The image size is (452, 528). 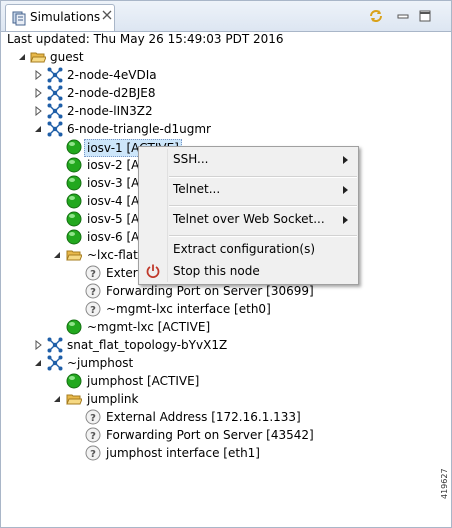 What do you see at coordinates (210, 291) in the screenshot?
I see `tree-label: Forwarding Port on Server [30699]` at bounding box center [210, 291].